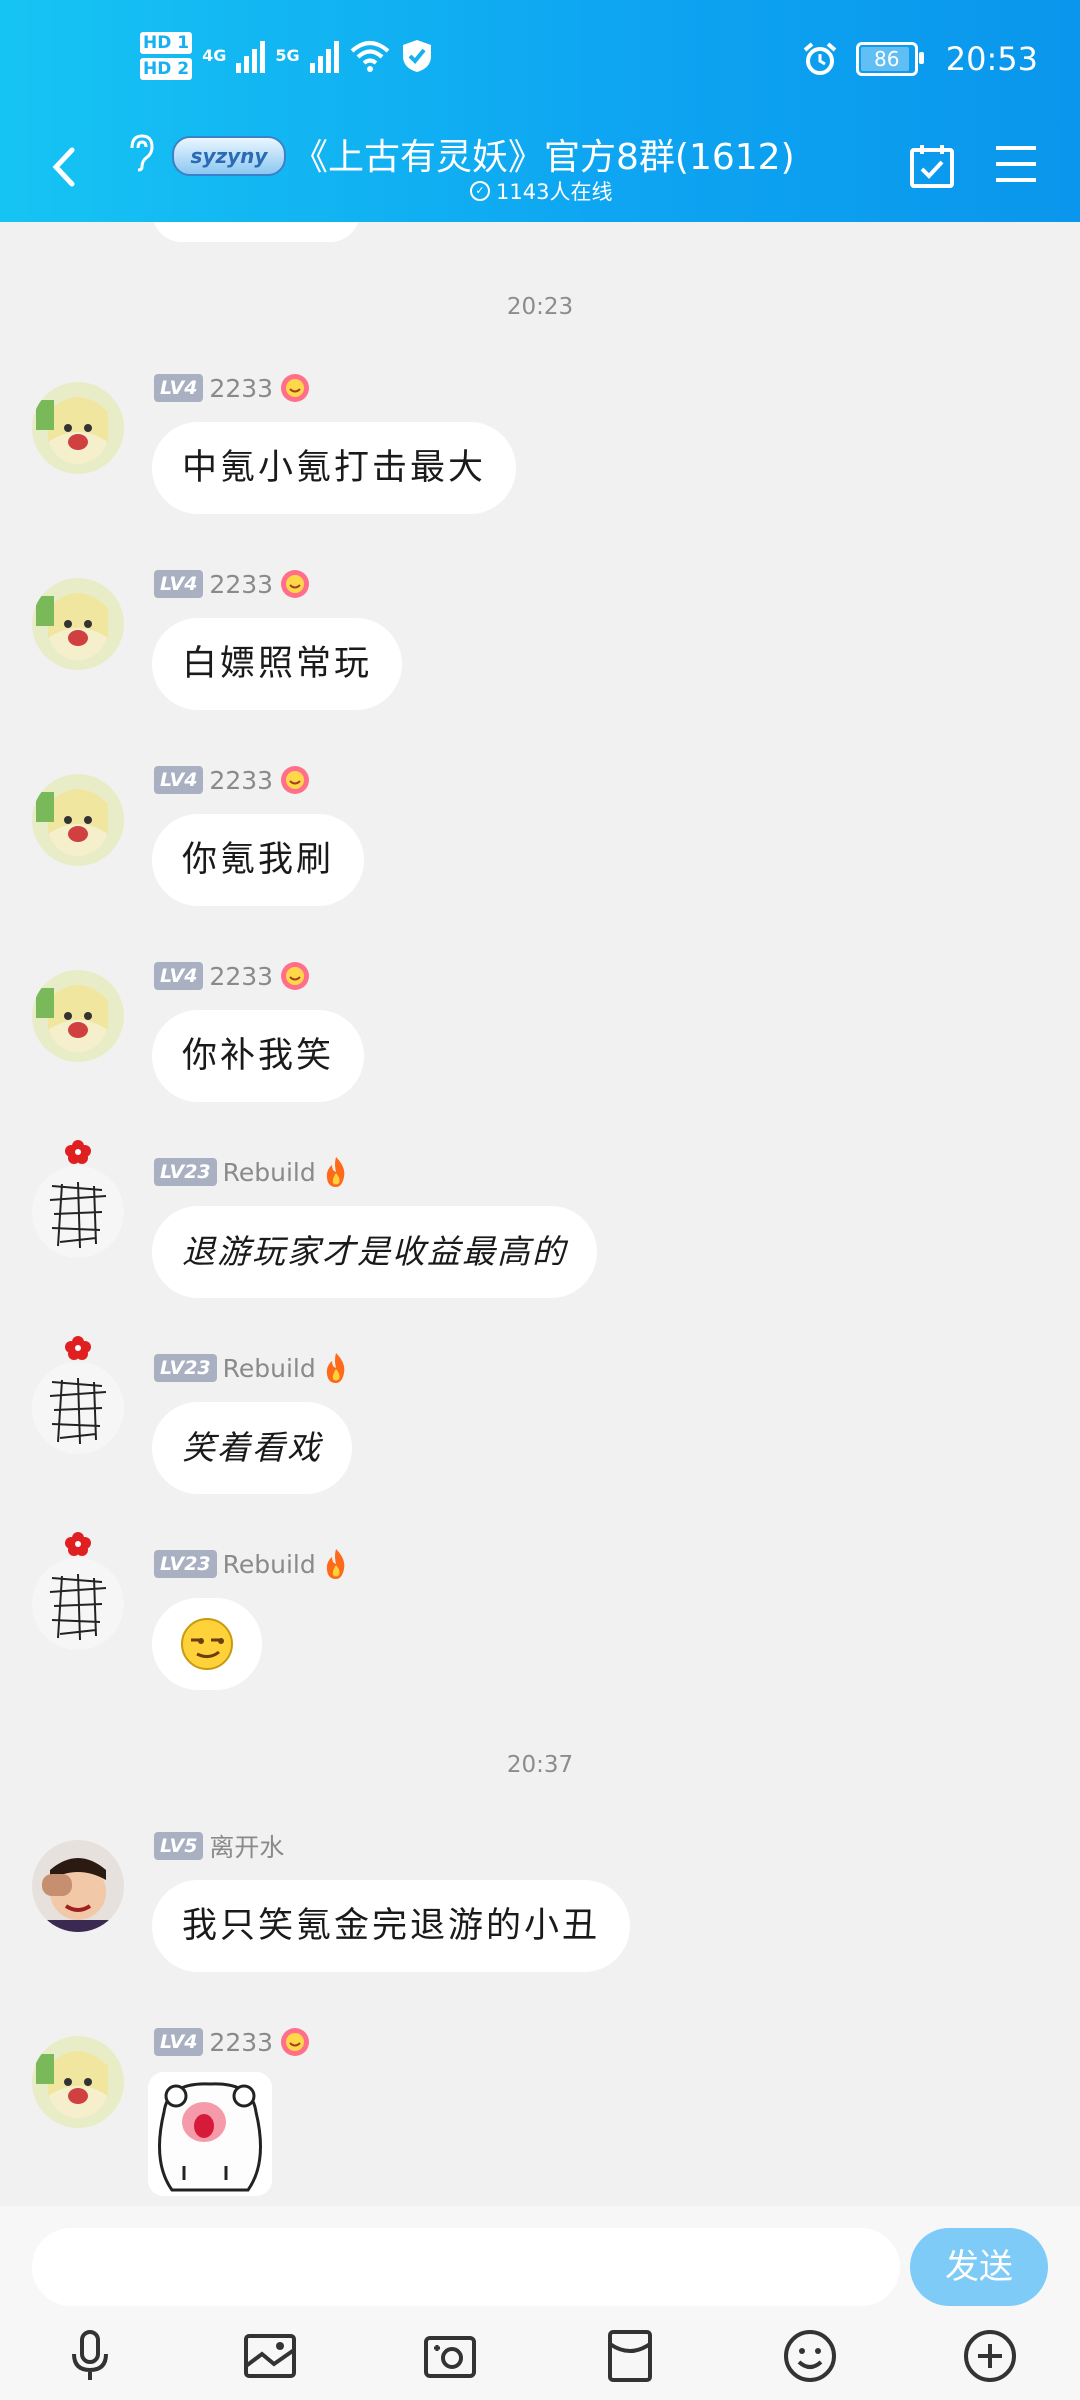 The width and height of the screenshot is (1080, 2400). I want to click on sticker-image, so click(210, 2134).